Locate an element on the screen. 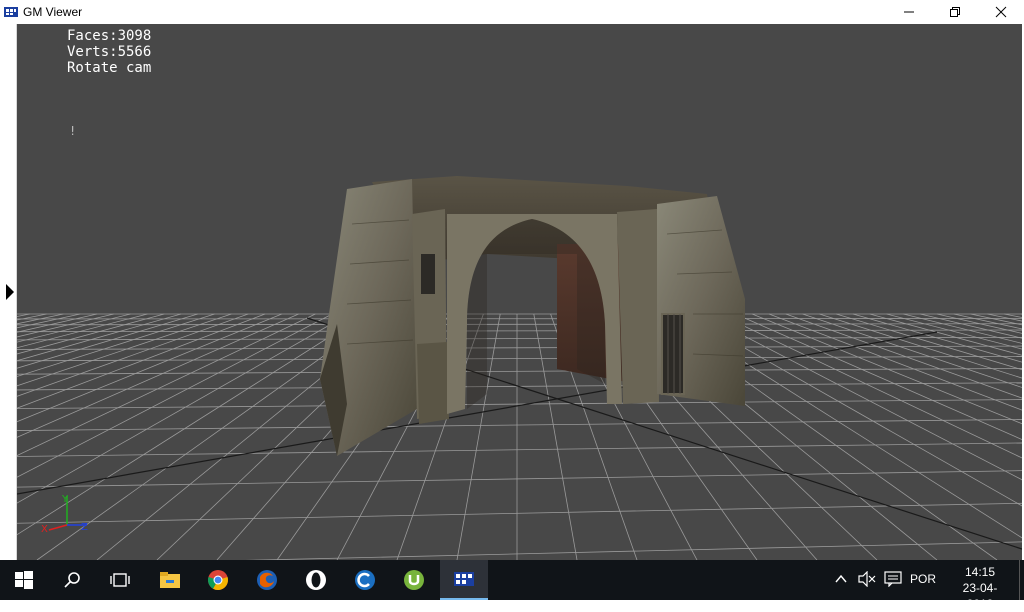  volume-muted-icon is located at coordinates (867, 579).